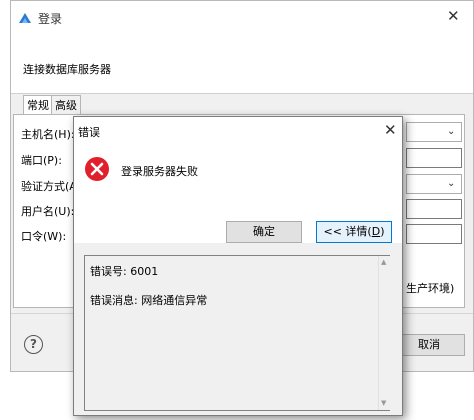  Describe the element at coordinates (384, 333) in the screenshot. I see `details-scrollbar: ▲ ▼` at that location.